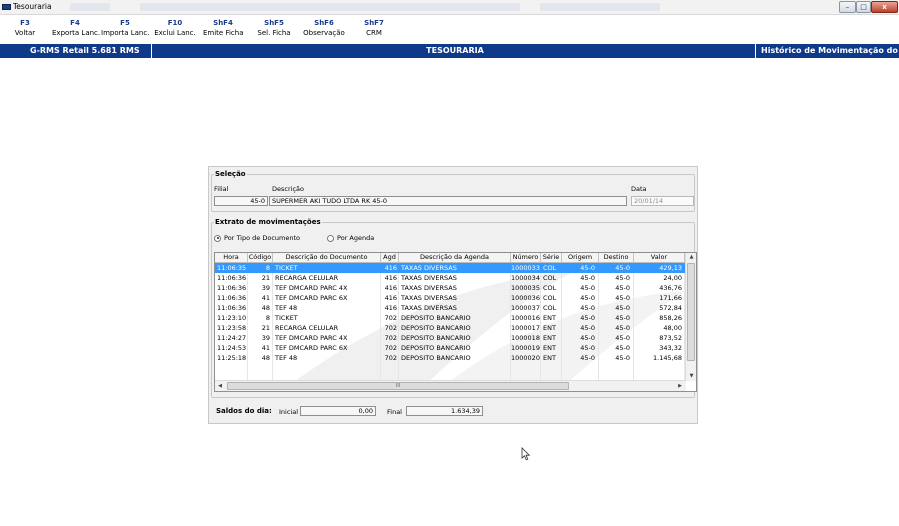 The height and width of the screenshot is (526, 899). I want to click on close-button: x, so click(884, 7).